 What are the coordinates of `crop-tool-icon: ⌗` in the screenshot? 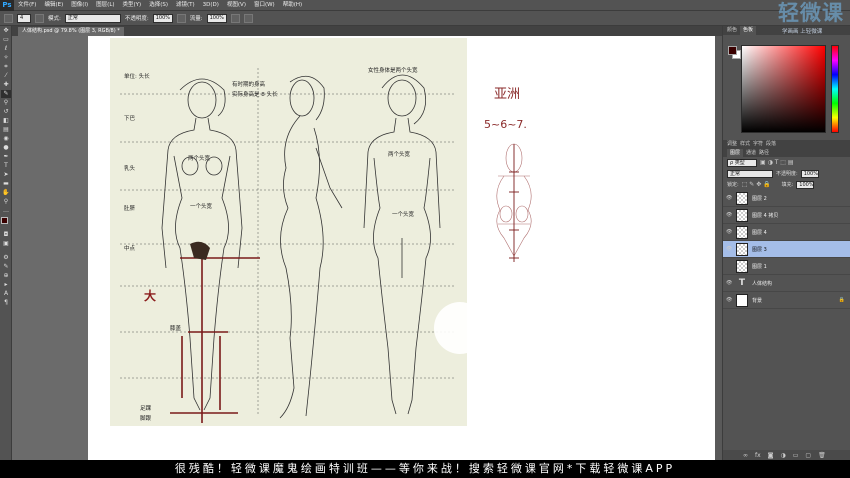 It's located at (6, 67).